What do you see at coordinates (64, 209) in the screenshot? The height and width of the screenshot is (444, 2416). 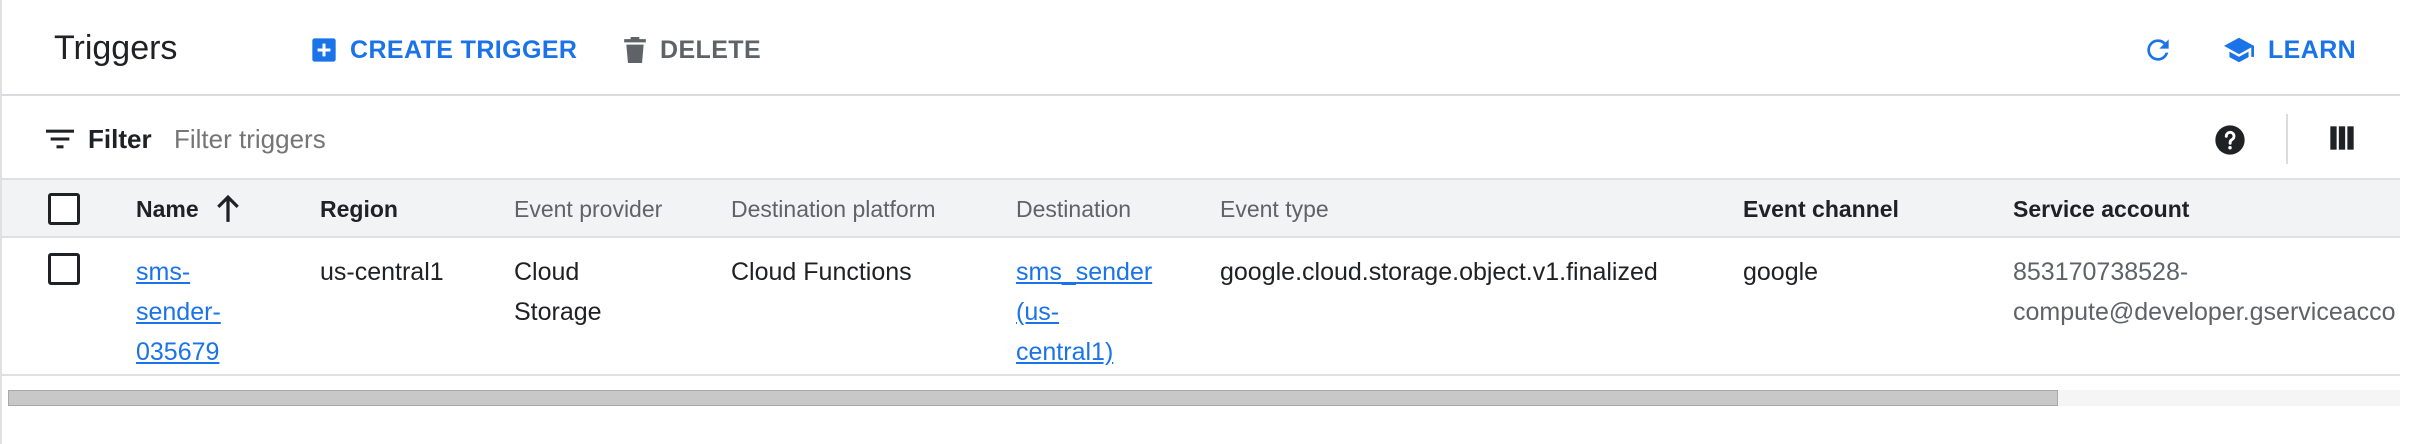 I see `select-all-checkbox` at bounding box center [64, 209].